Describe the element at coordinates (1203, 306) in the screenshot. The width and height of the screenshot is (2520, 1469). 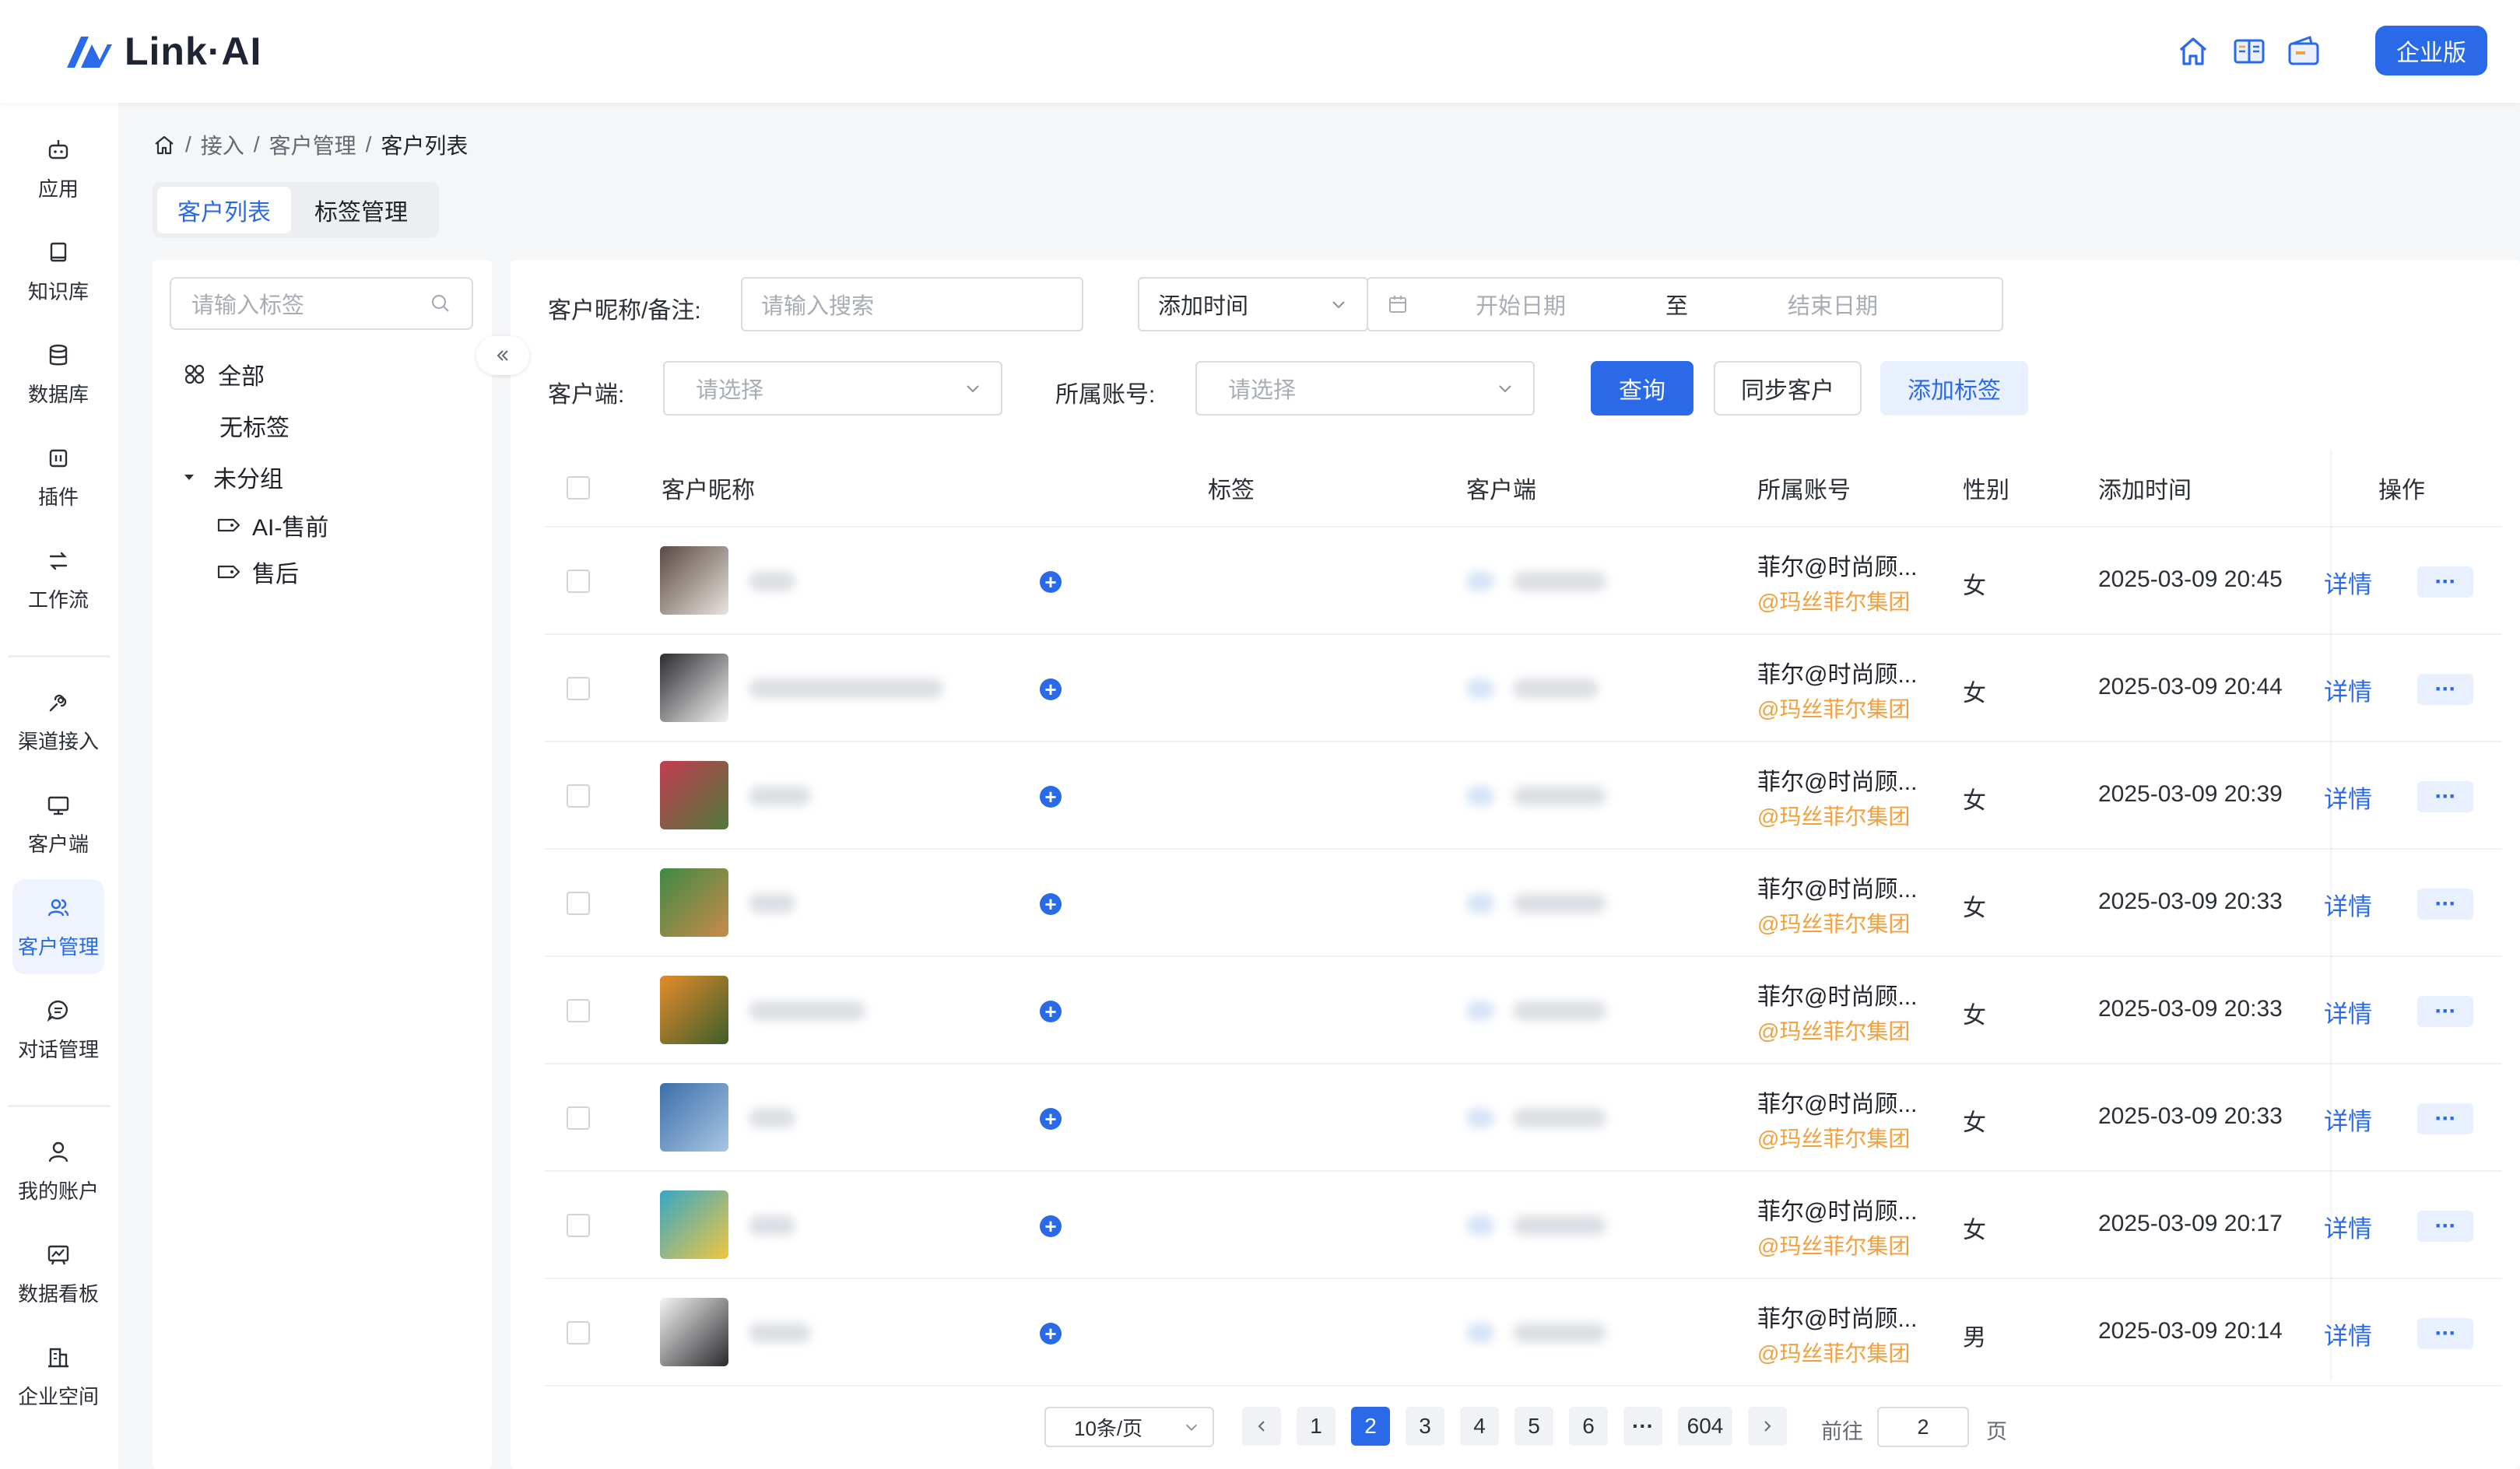
I see `time-type-value: 添加时间` at that location.